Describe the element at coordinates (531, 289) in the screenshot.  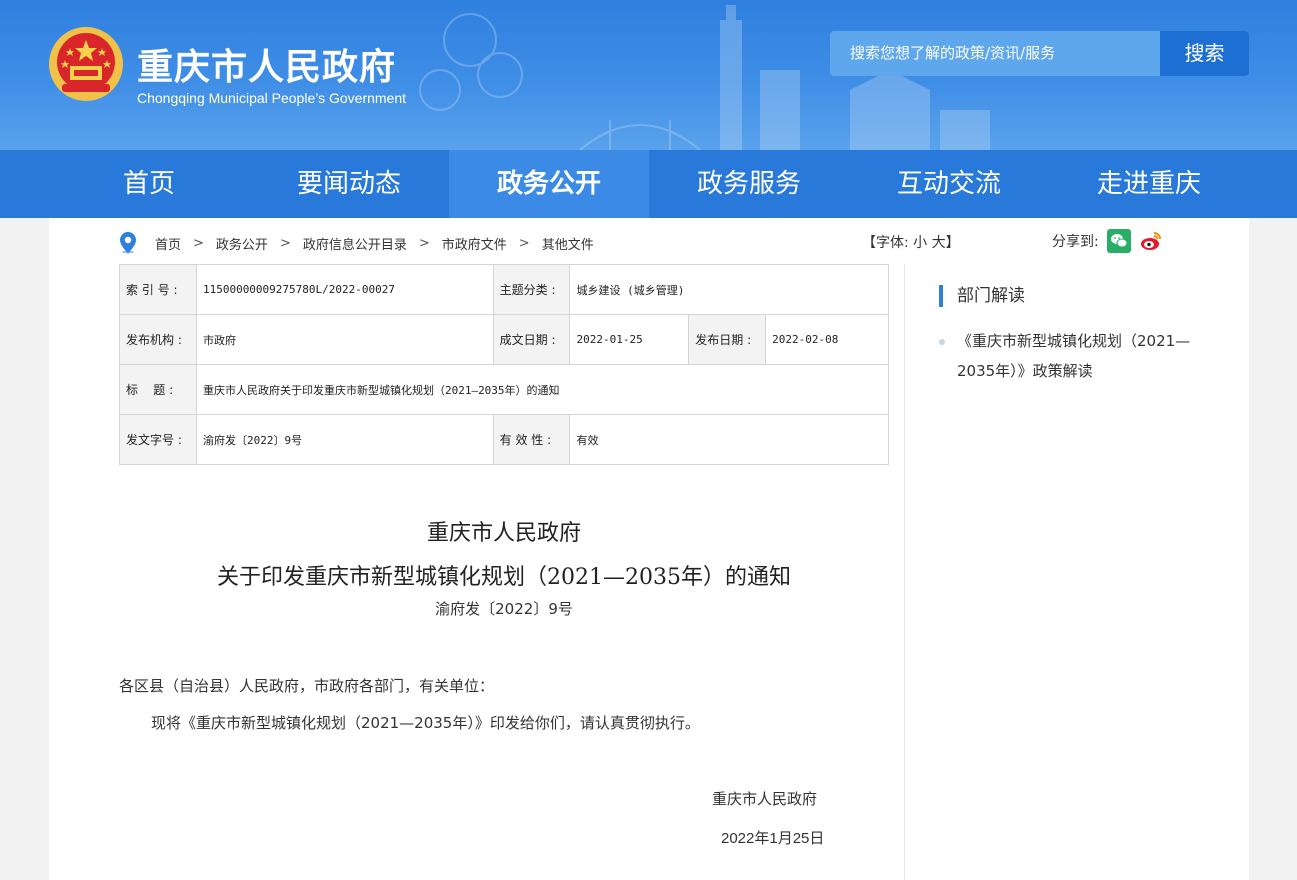
I see `topic-label: 主题分类 :` at that location.